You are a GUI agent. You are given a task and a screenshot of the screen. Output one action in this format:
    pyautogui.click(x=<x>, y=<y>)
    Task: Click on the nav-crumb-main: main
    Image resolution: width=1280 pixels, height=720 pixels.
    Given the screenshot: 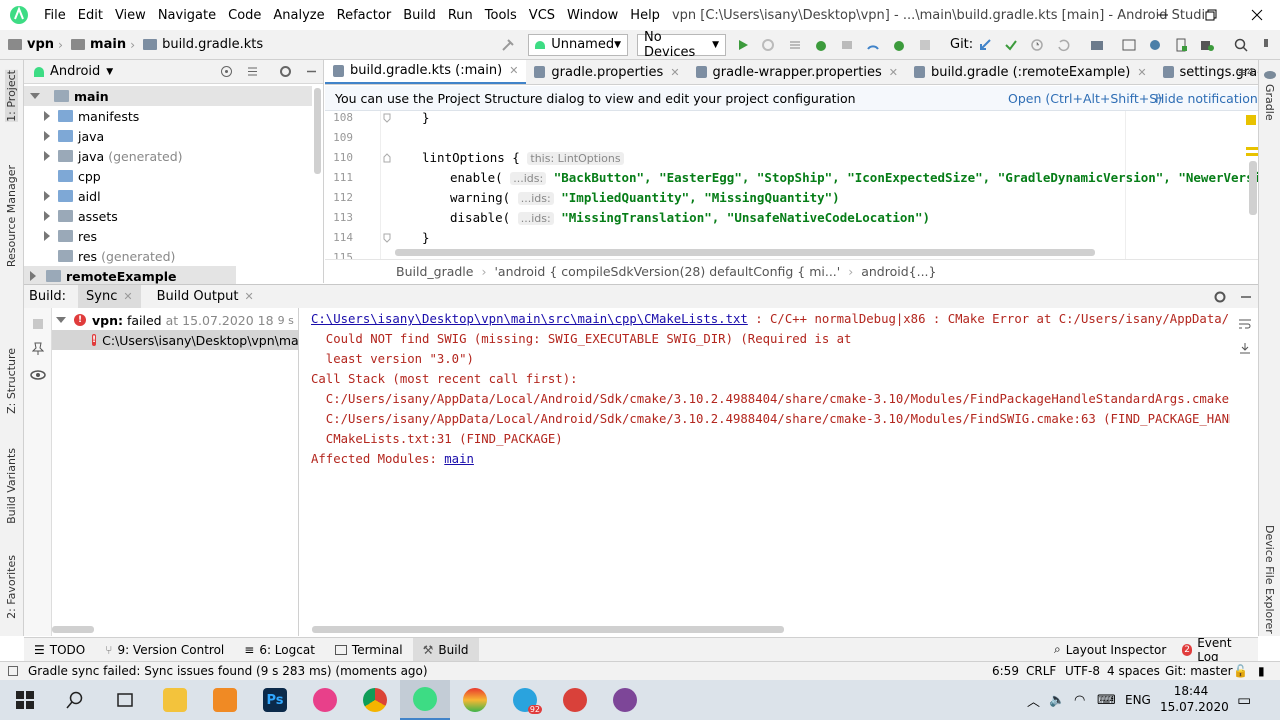 What is the action you would take?
    pyautogui.click(x=94, y=44)
    